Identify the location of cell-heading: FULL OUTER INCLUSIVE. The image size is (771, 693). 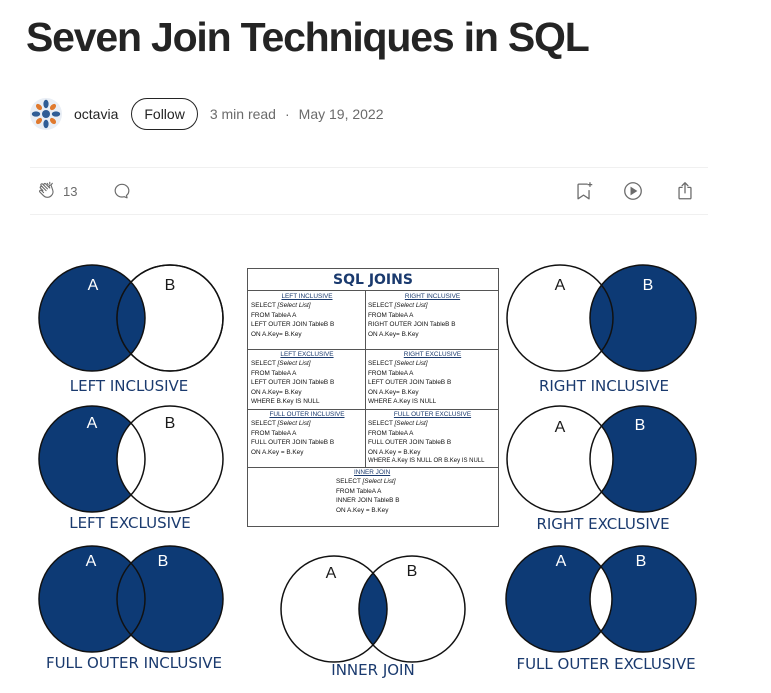
(307, 414).